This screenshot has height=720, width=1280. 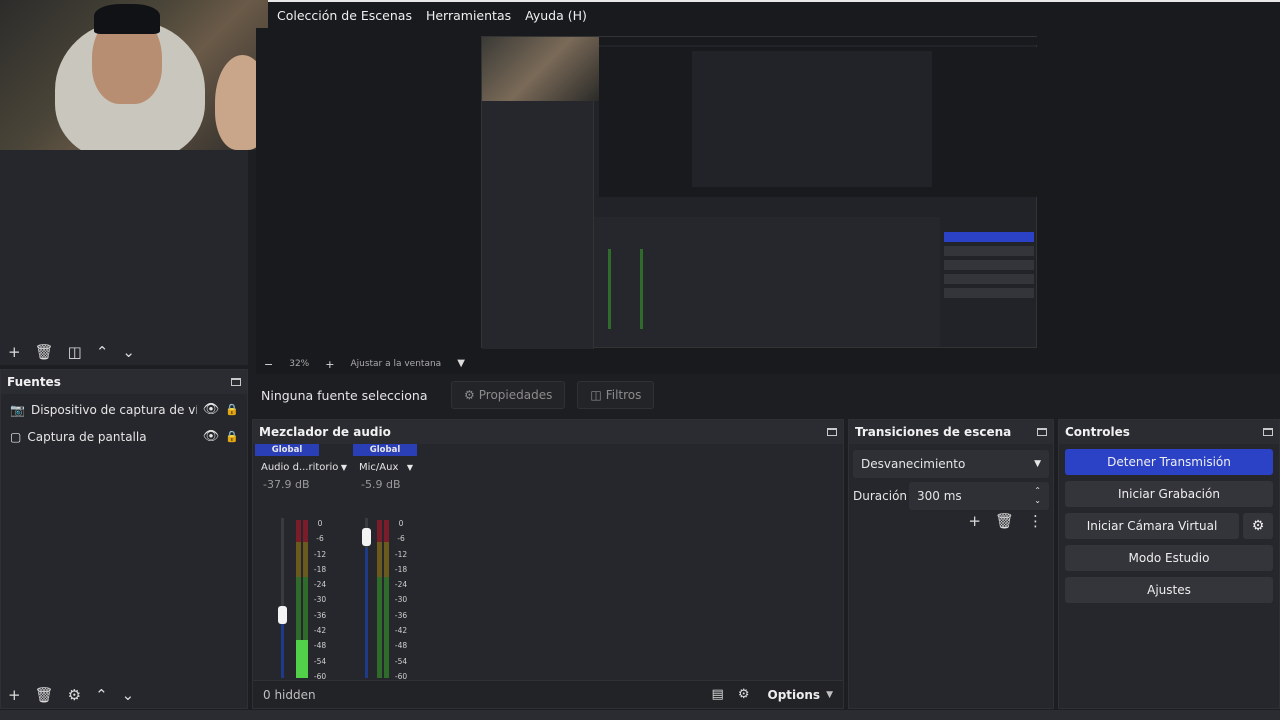 What do you see at coordinates (320, 646) in the screenshot?
I see `meter-tick-label: -48` at bounding box center [320, 646].